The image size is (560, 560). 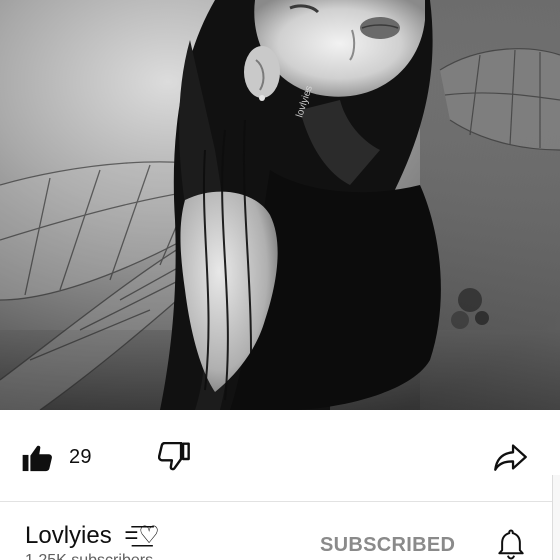 What do you see at coordinates (57, 457) in the screenshot?
I see `like-button: 29` at bounding box center [57, 457].